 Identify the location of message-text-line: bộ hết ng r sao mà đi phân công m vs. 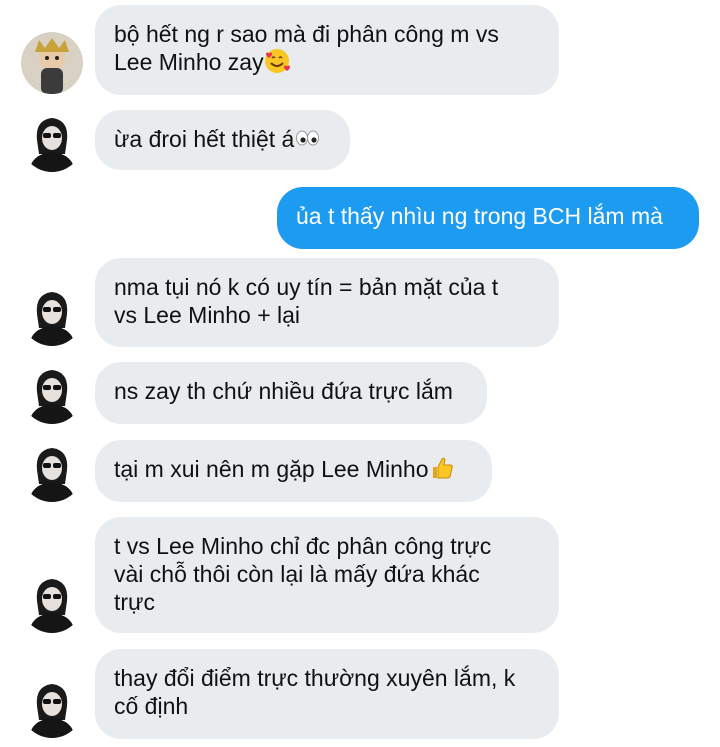
(306, 34).